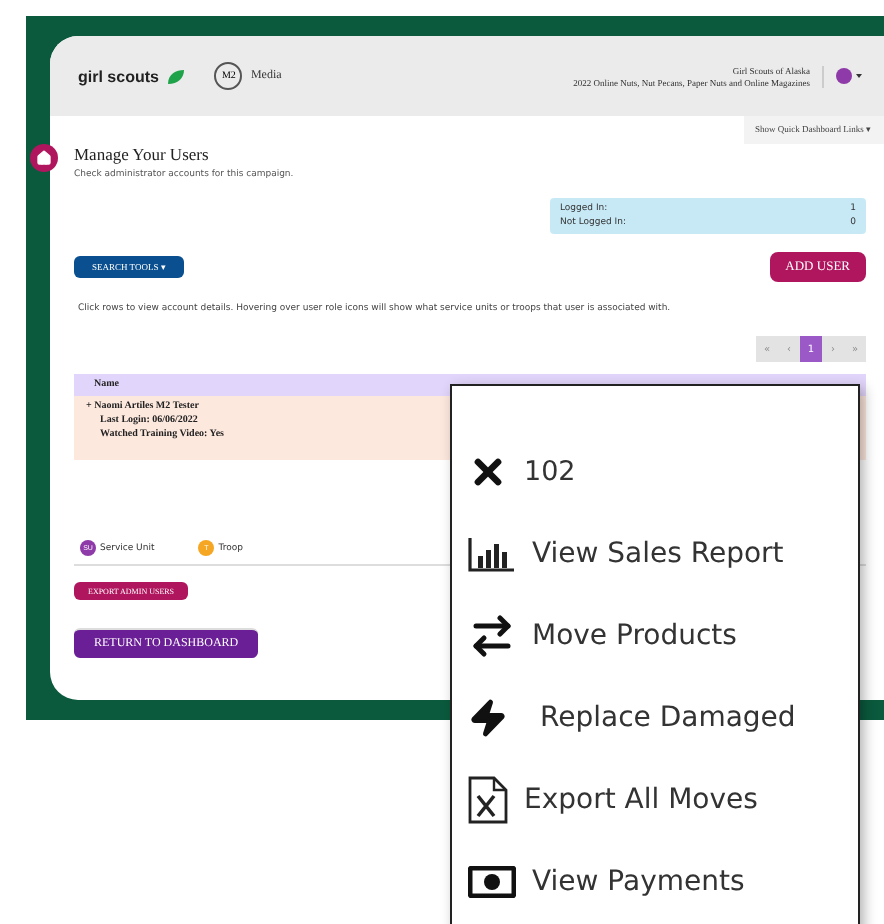 The width and height of the screenshot is (884, 924). Describe the element at coordinates (663, 799) in the screenshot. I see `menu-item: Export All Moves` at that location.